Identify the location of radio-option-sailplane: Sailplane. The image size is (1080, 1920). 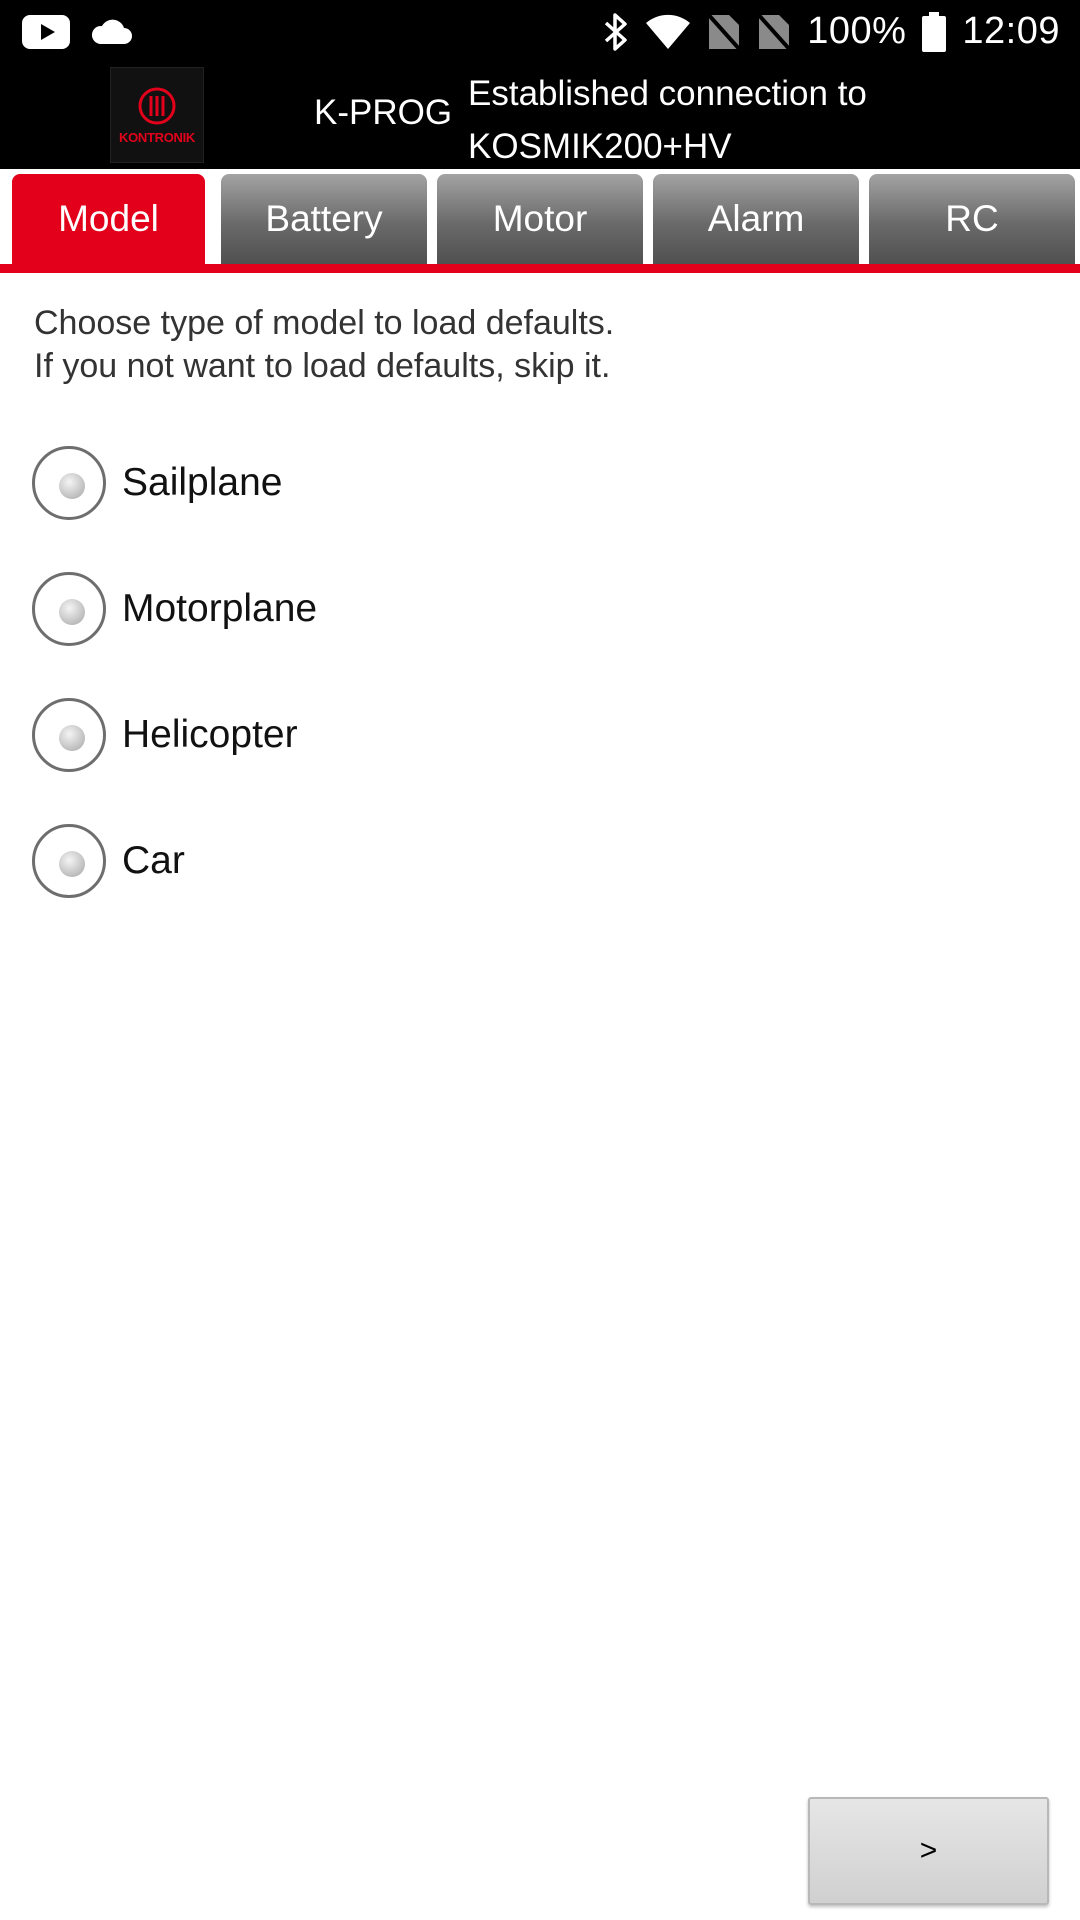
(332, 483).